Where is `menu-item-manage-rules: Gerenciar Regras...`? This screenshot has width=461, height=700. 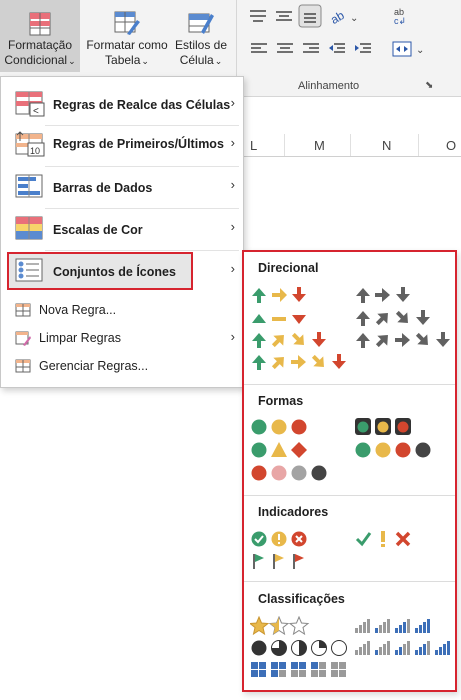 menu-item-manage-rules: Gerenciar Regras... is located at coordinates (122, 366).